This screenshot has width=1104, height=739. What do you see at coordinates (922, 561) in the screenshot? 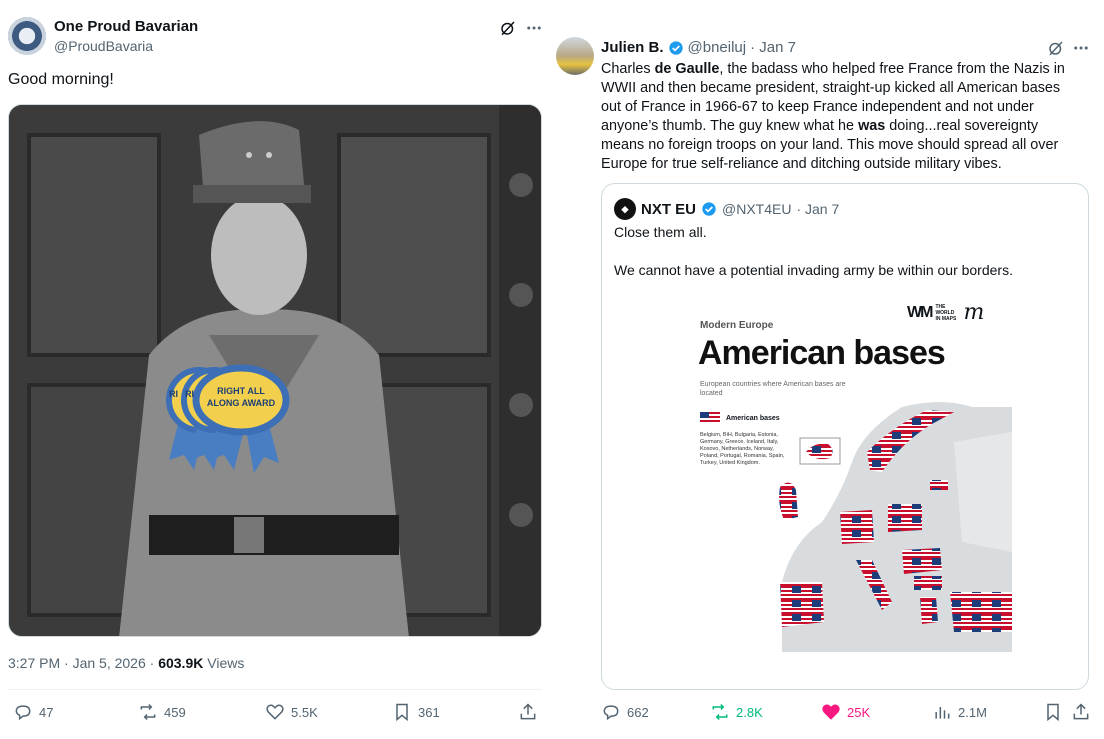
I see `map-country-romania` at bounding box center [922, 561].